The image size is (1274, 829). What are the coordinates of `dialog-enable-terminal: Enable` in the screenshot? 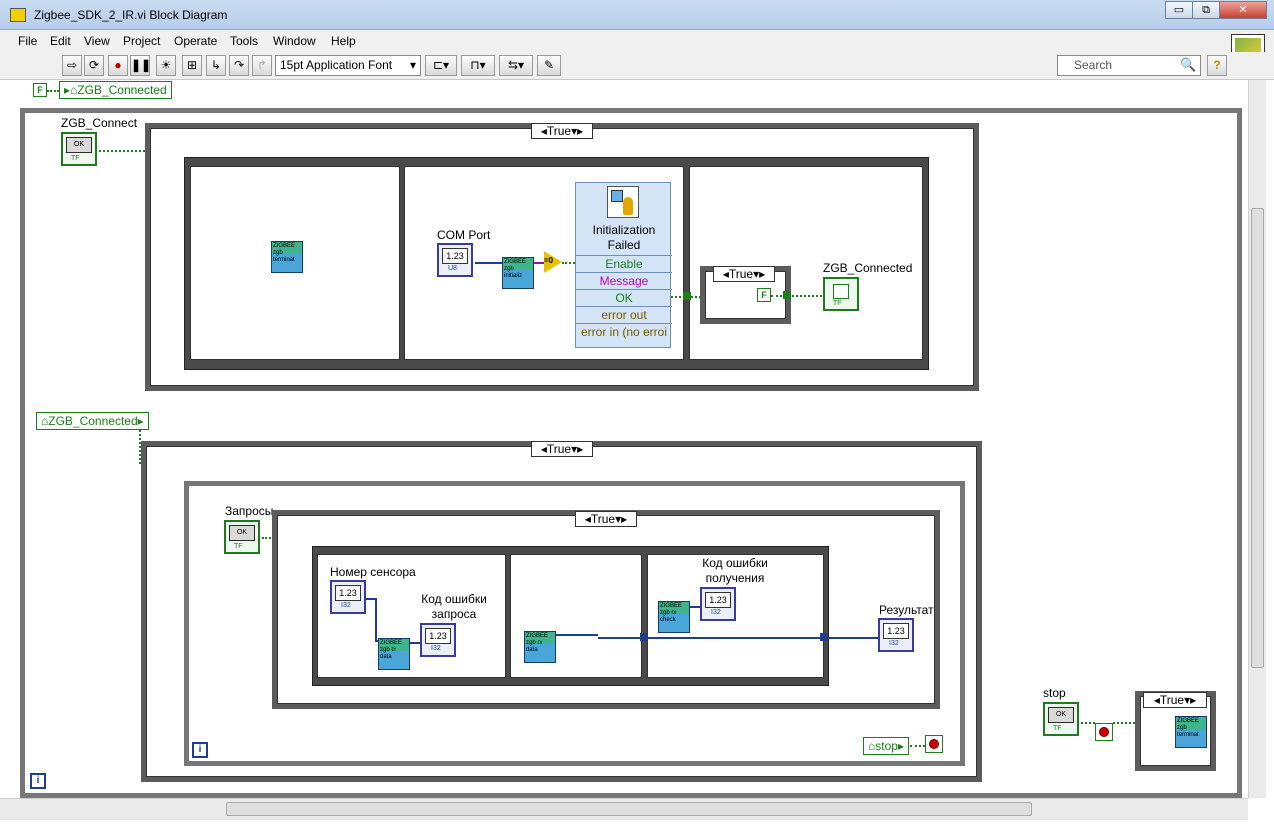 It's located at (624, 263).